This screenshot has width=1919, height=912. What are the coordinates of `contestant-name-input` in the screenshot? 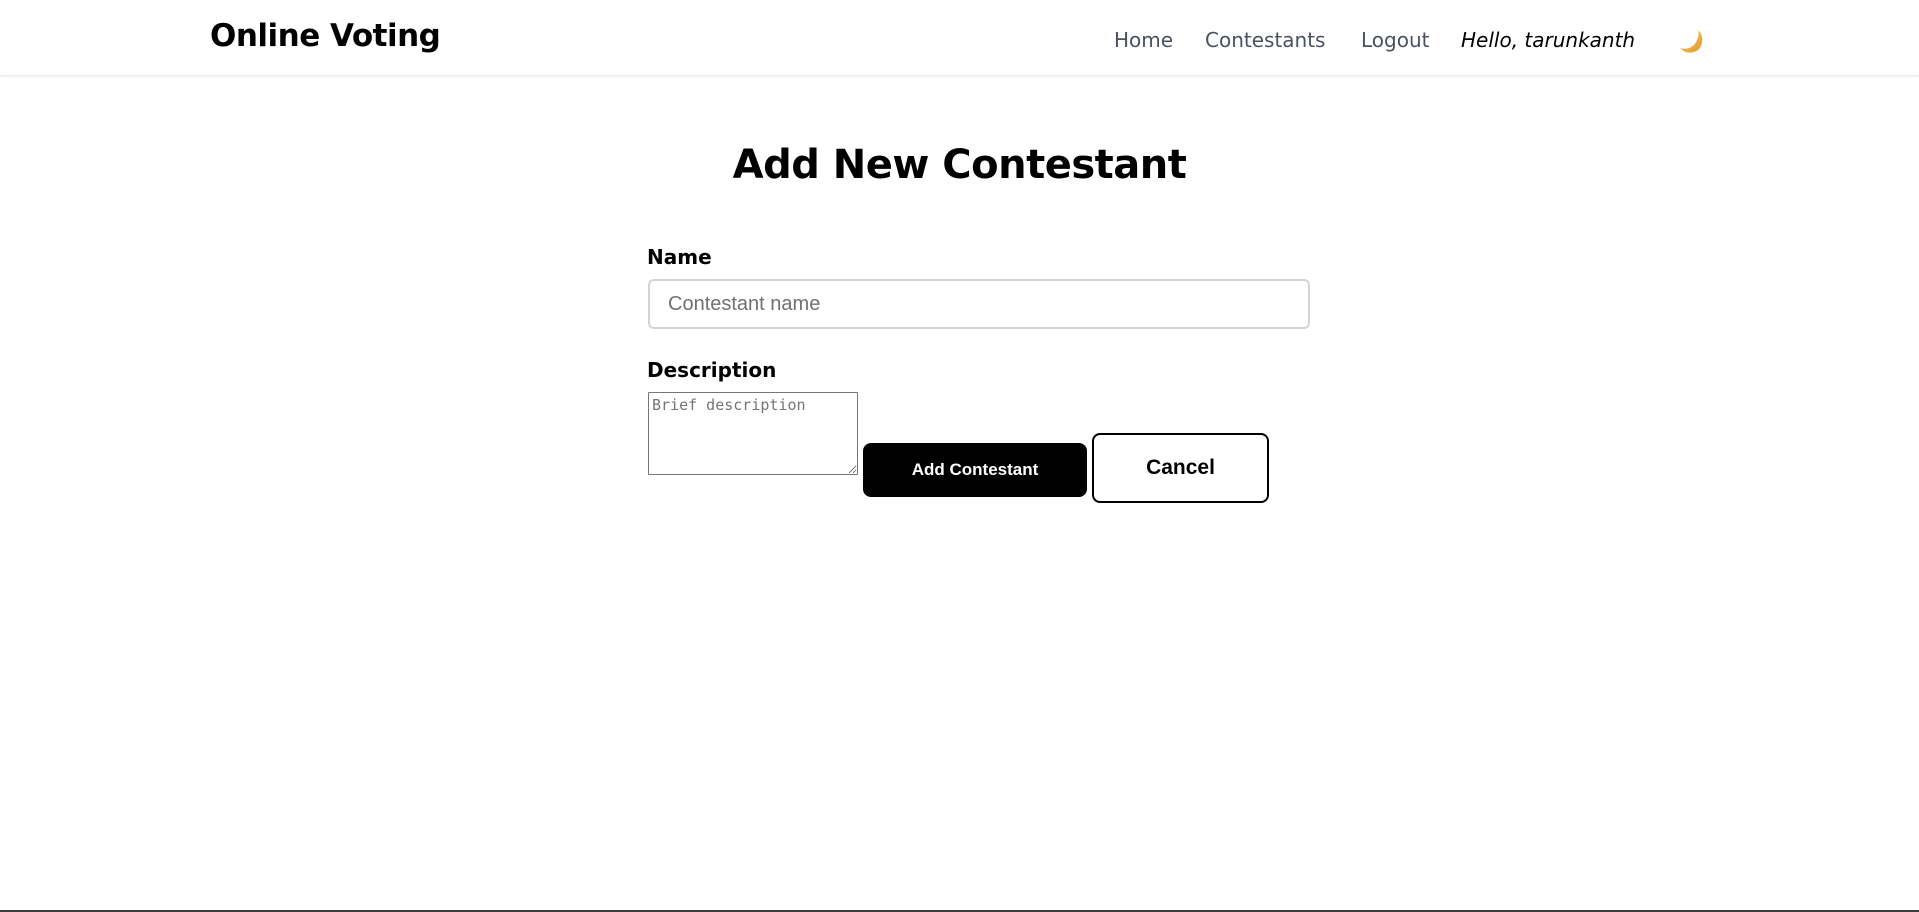 It's located at (979, 304).